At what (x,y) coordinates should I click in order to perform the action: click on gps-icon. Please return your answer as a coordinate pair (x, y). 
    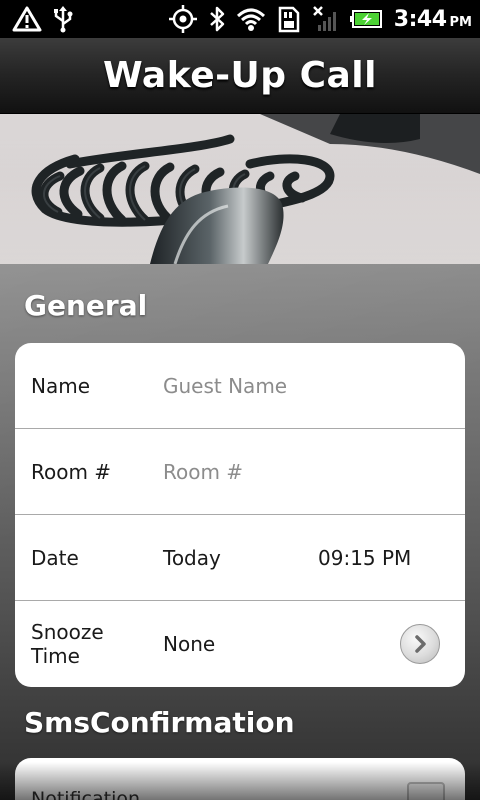
    Looking at the image, I should click on (183, 19).